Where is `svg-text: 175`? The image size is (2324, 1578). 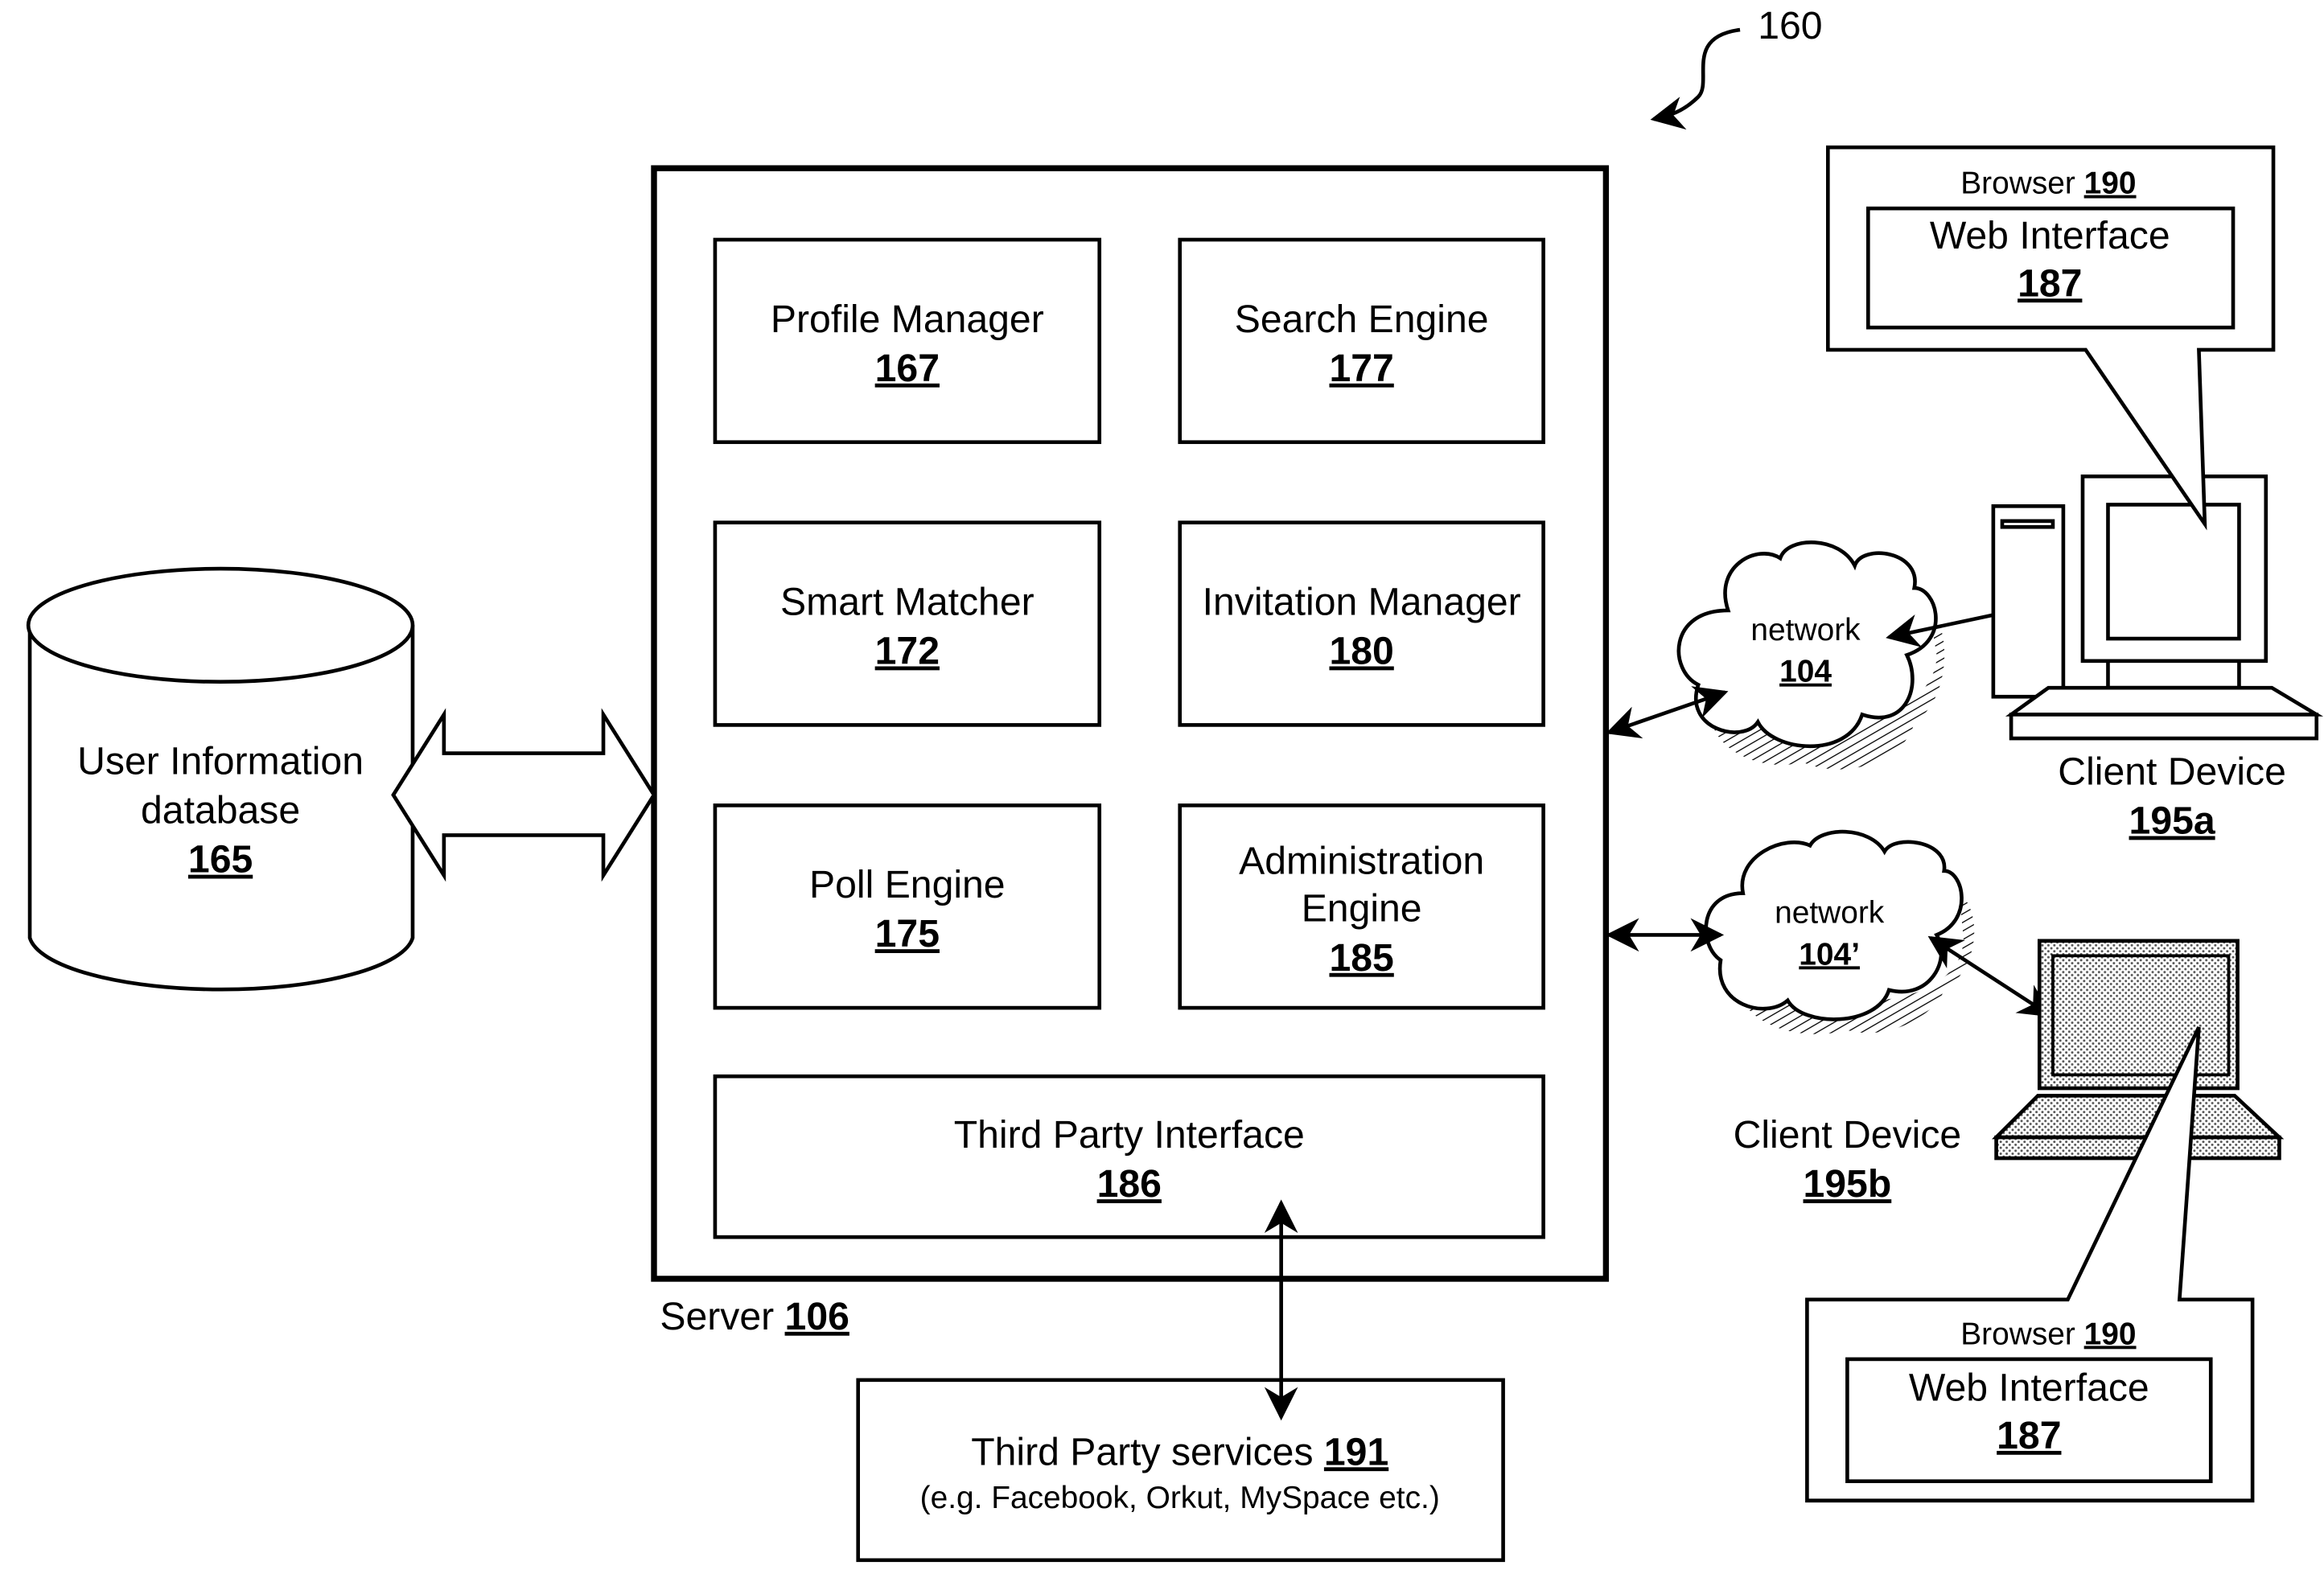
svg-text: 175 is located at coordinates (908, 934).